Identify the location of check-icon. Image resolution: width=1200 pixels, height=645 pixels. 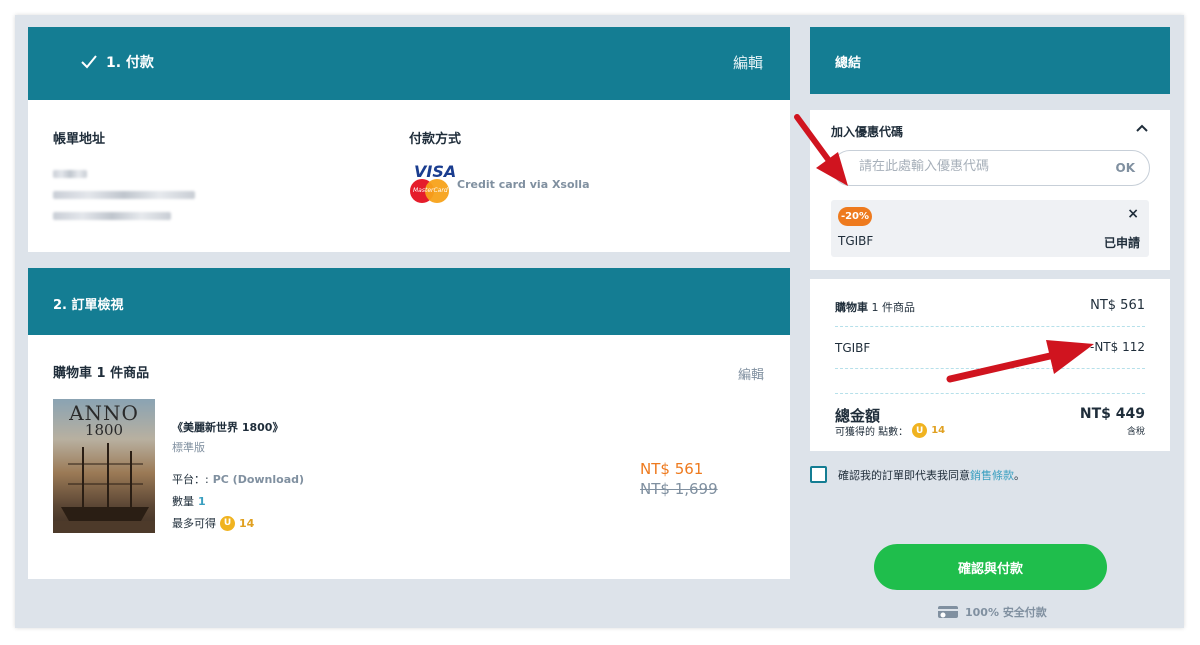
(89, 62).